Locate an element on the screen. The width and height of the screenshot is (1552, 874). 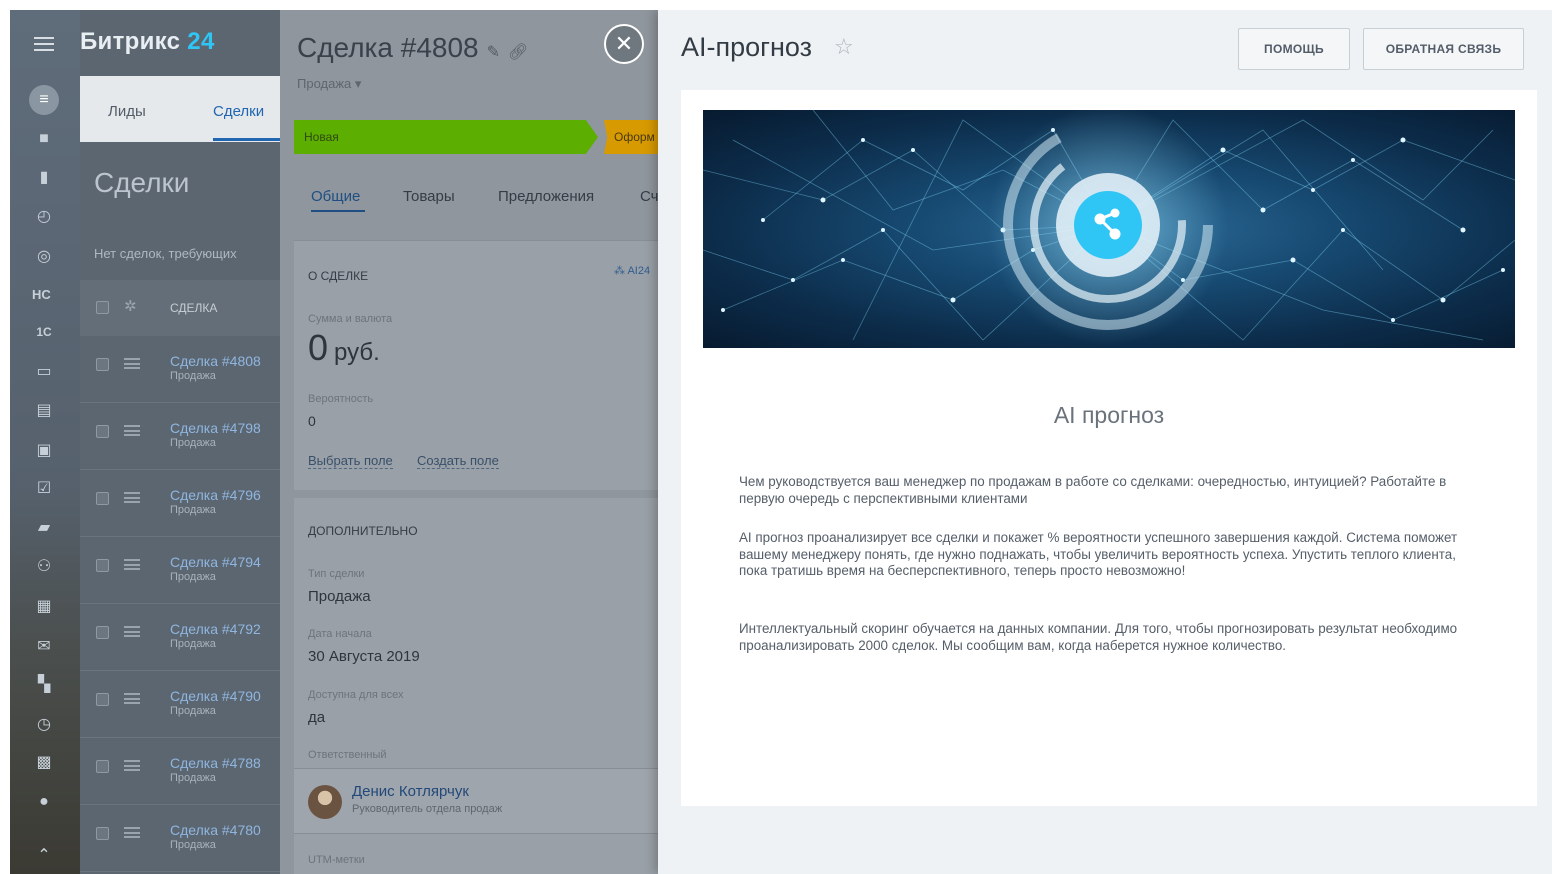
tasks-icon: ☑ is located at coordinates (44, 489).